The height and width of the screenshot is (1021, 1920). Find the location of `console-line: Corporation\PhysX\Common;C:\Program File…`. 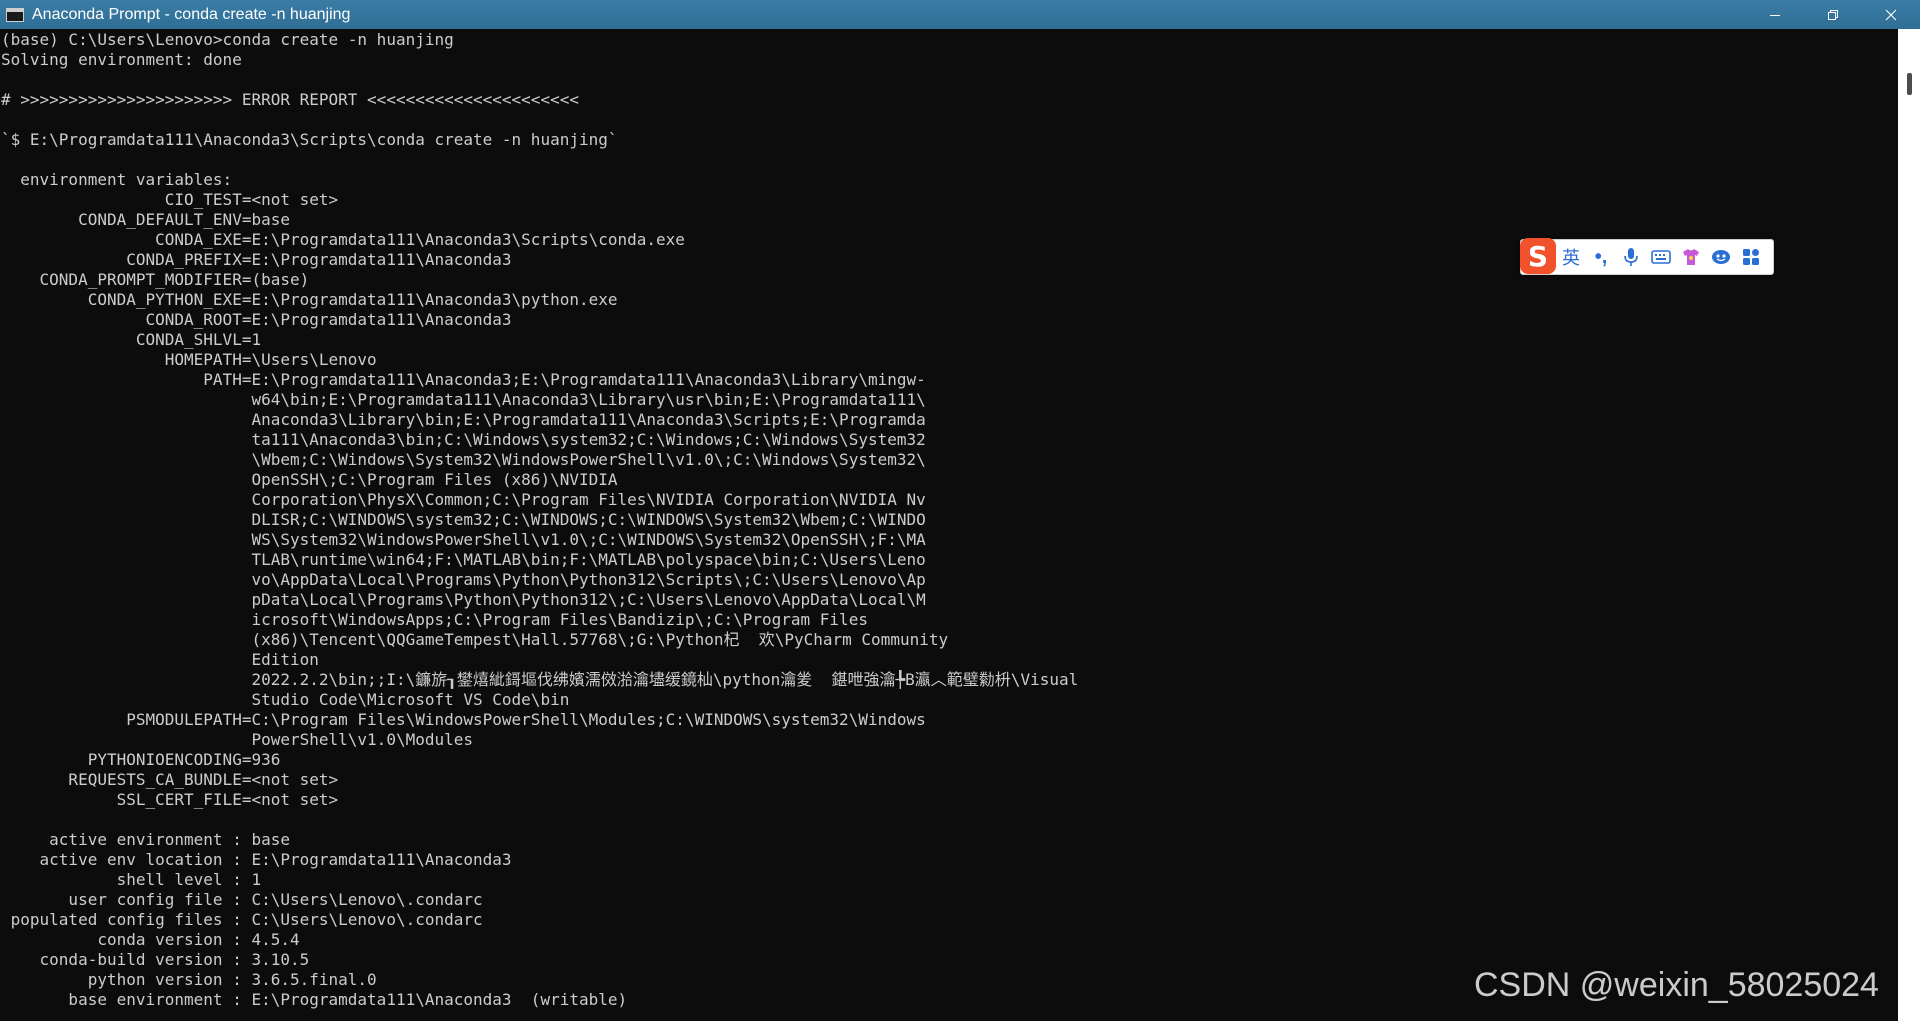

console-line: Corporation\PhysX\Common;C:\Program File… is located at coordinates (463, 499).